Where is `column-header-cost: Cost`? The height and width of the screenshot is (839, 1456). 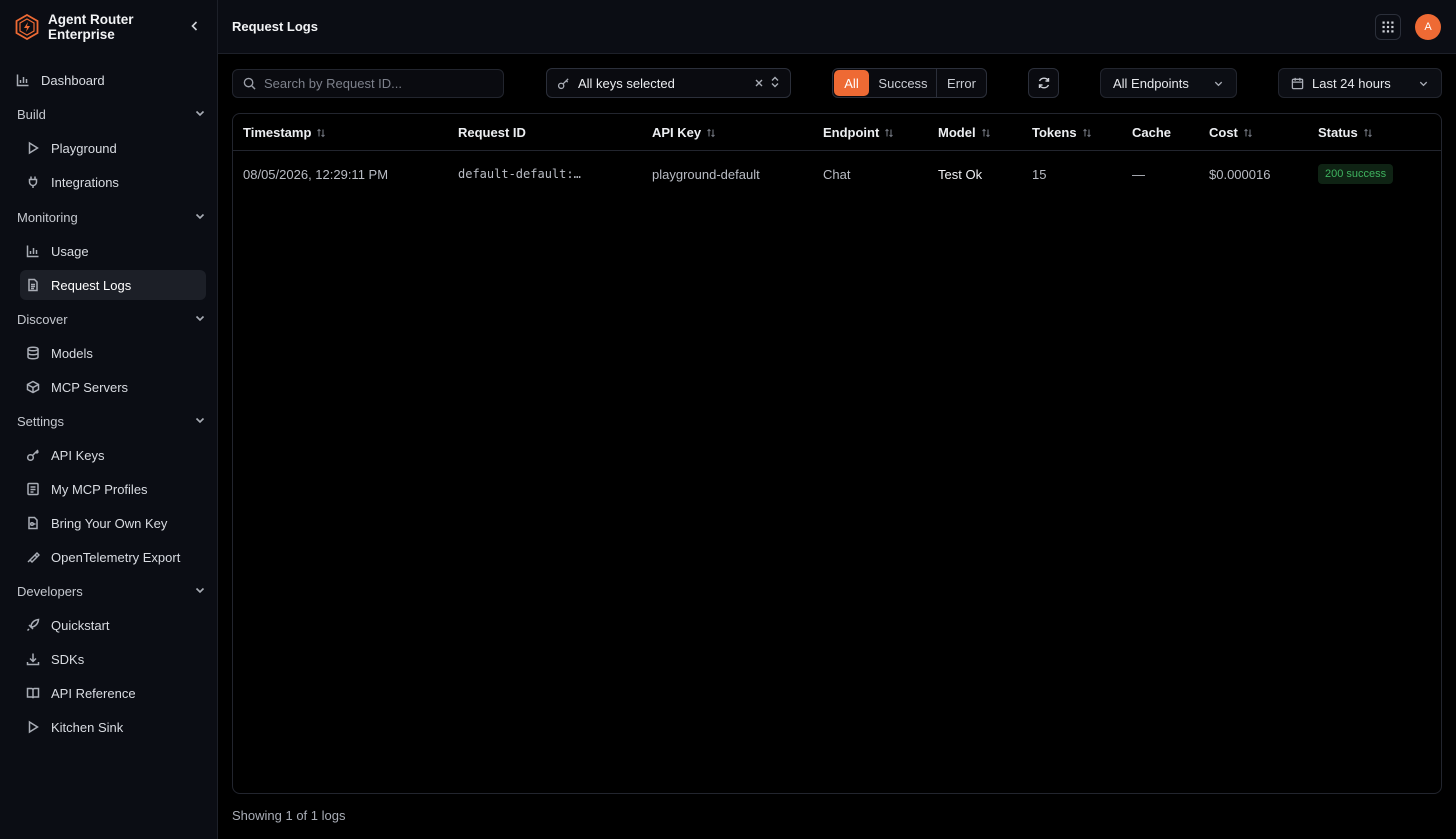 column-header-cost: Cost is located at coordinates (1231, 132).